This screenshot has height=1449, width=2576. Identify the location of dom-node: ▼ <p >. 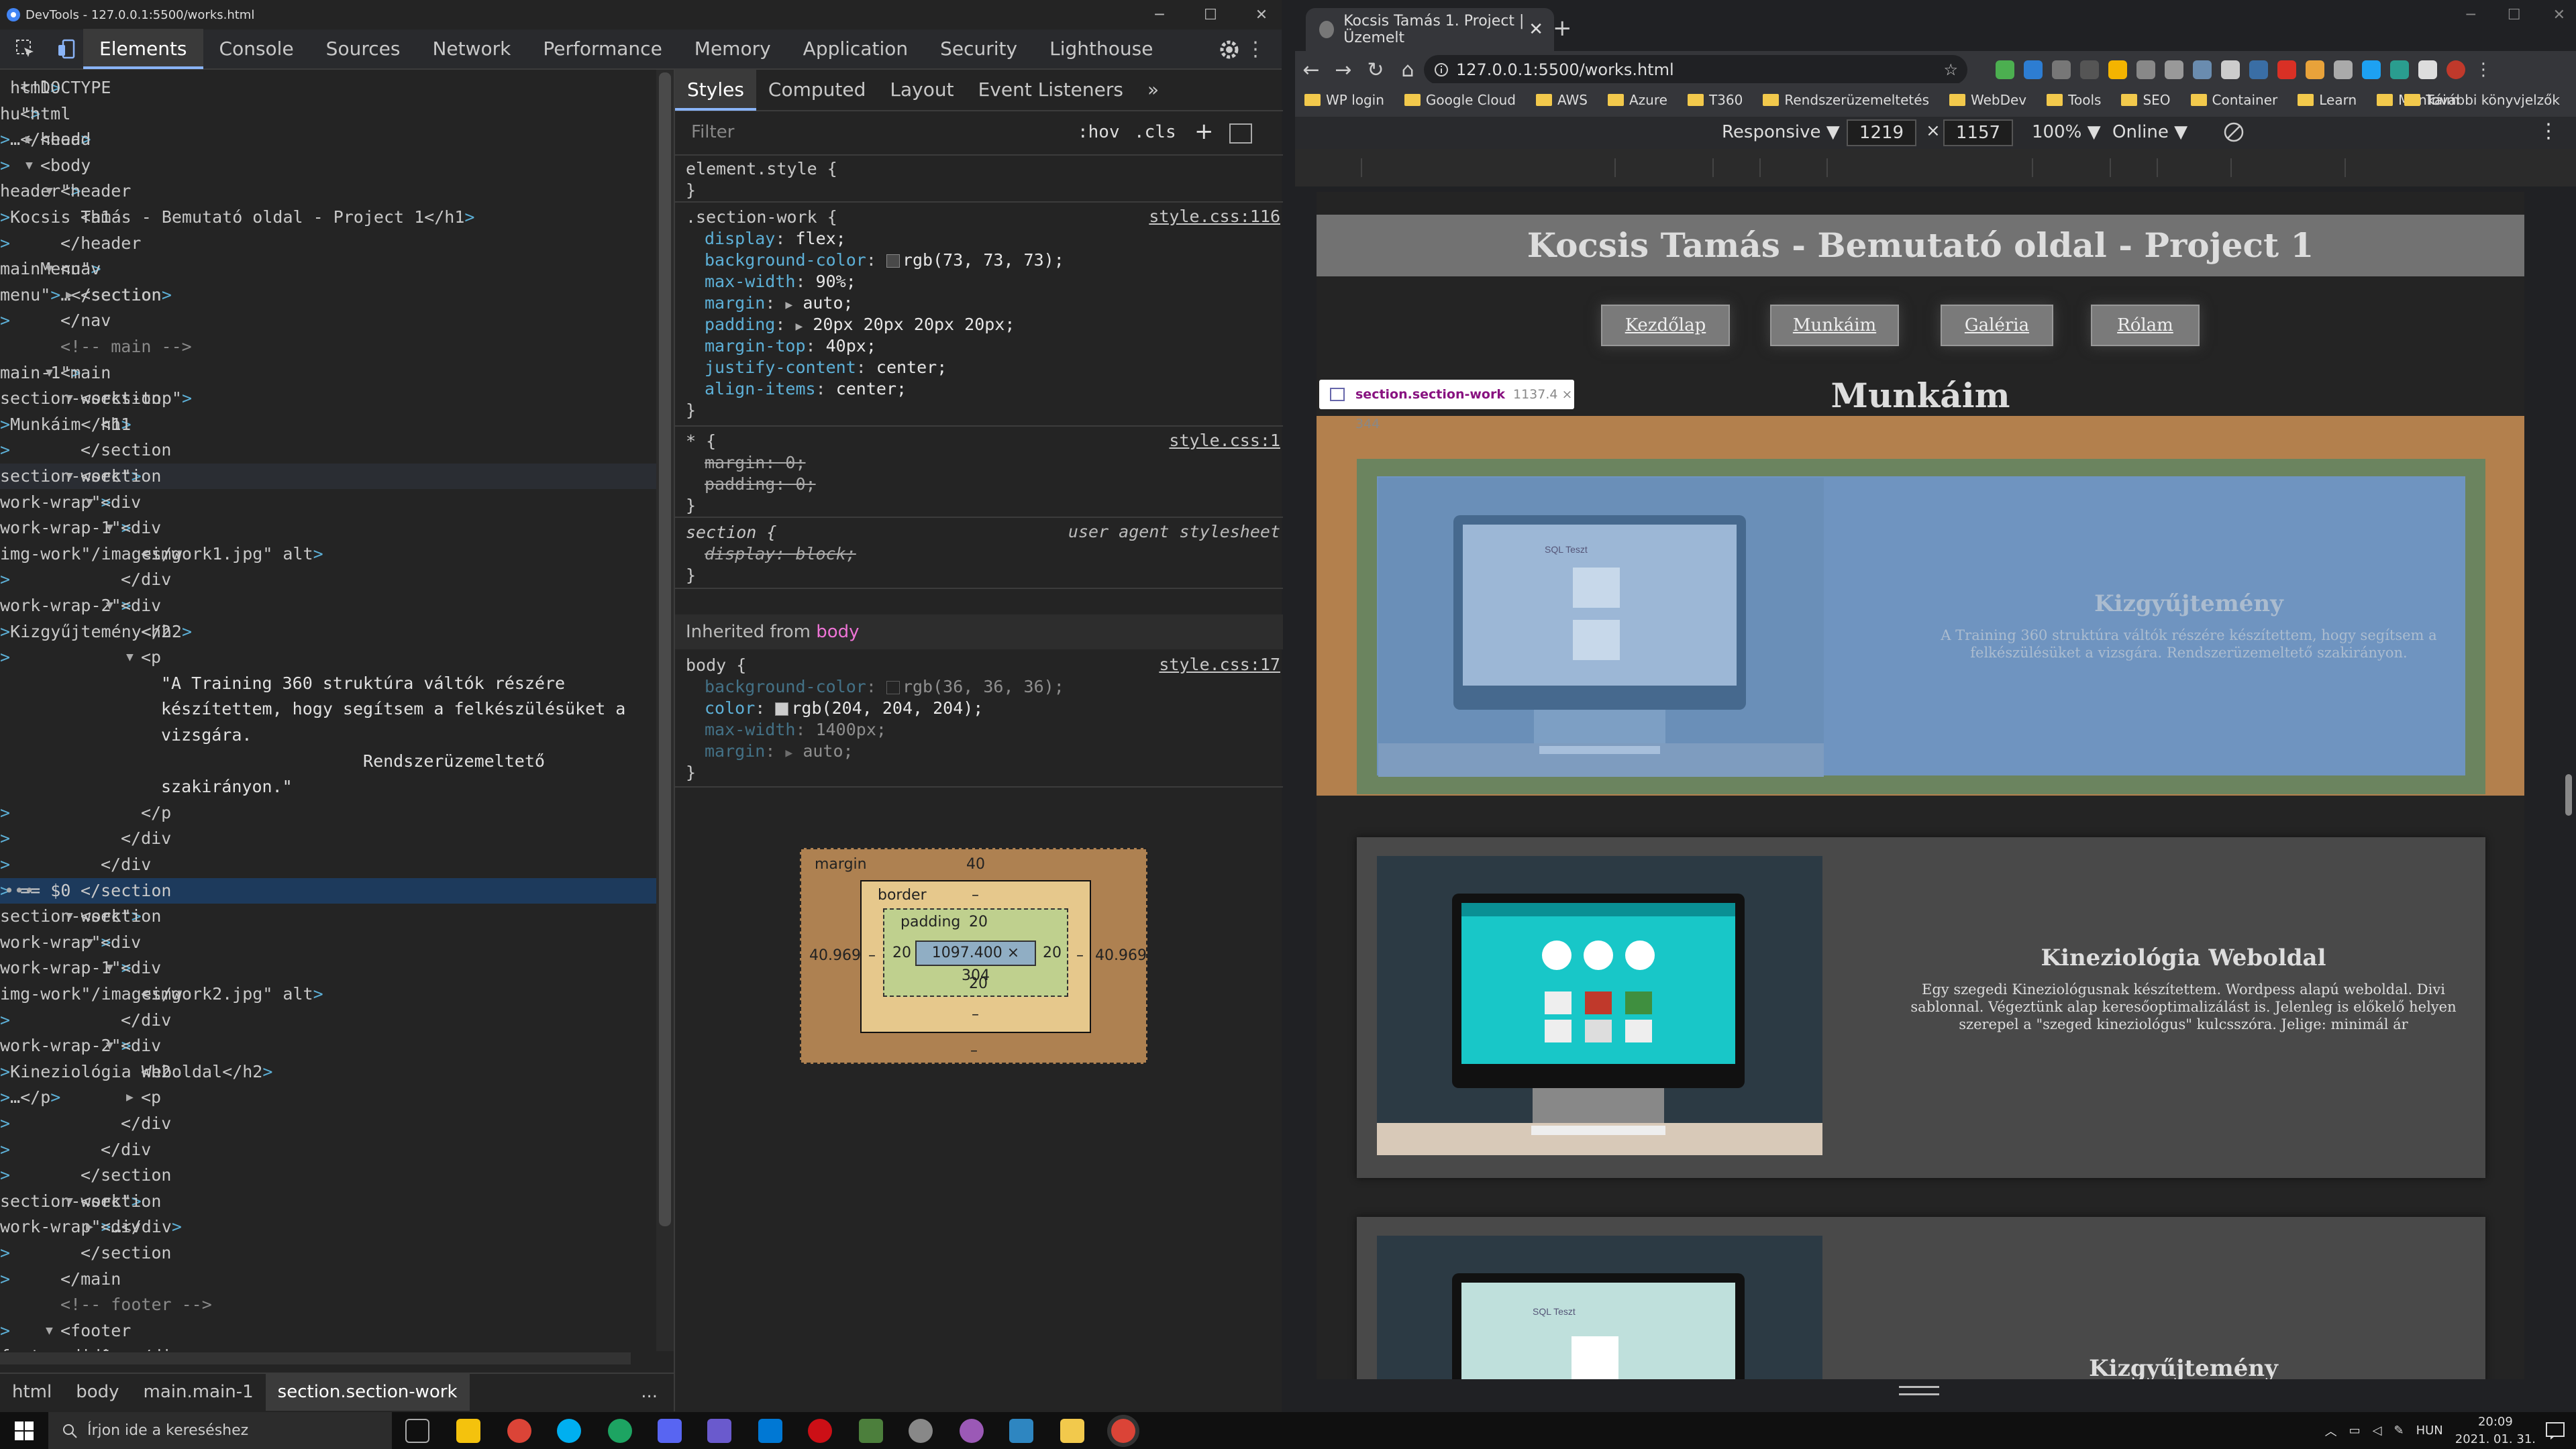
(328, 657).